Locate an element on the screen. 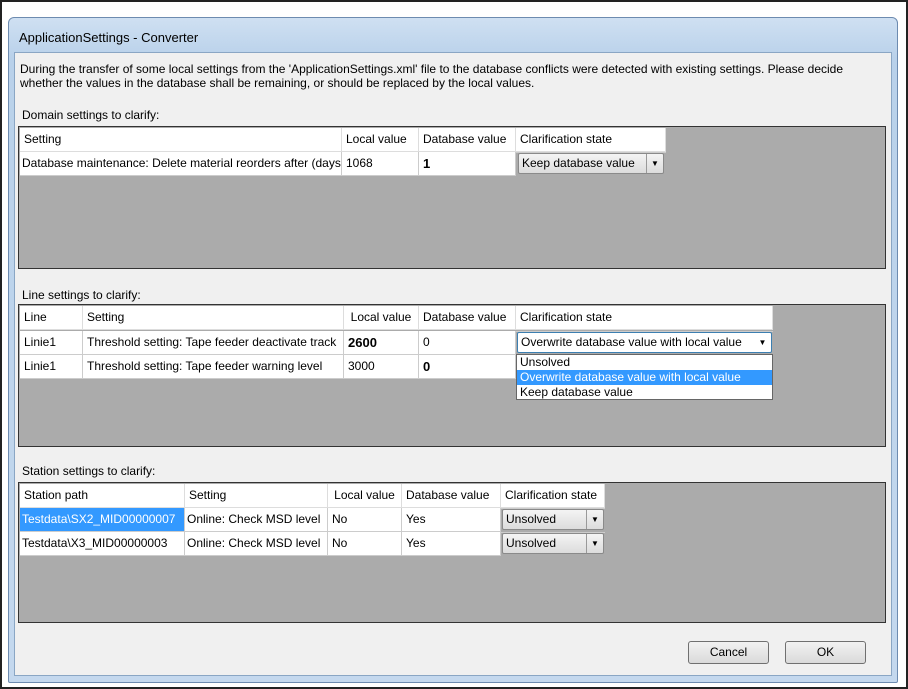  col-header-line: Line is located at coordinates (51, 318).